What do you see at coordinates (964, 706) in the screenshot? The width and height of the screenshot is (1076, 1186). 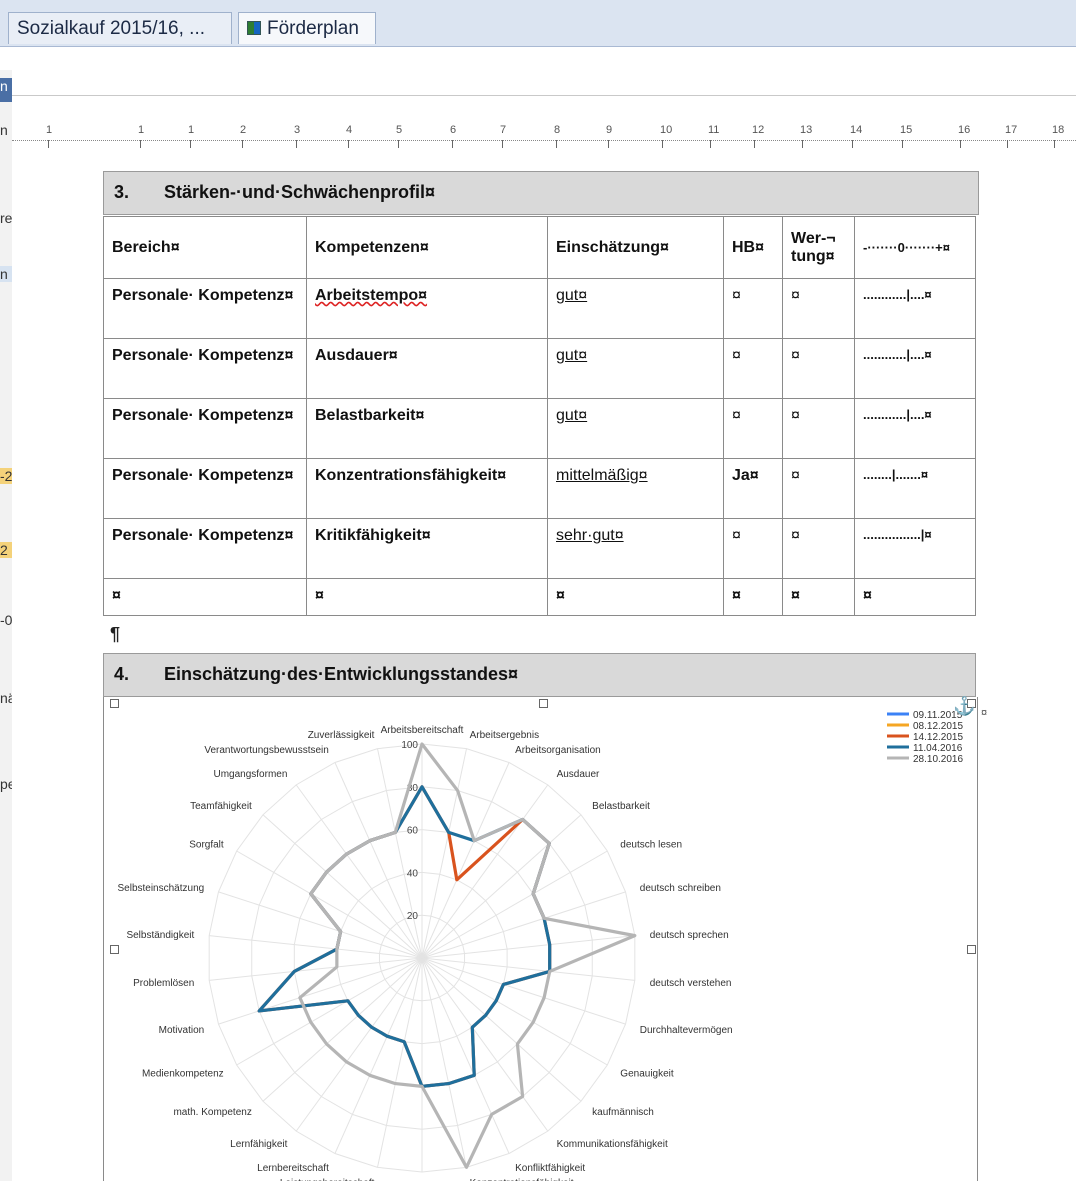 I see `anchor-icon: ⚓` at bounding box center [964, 706].